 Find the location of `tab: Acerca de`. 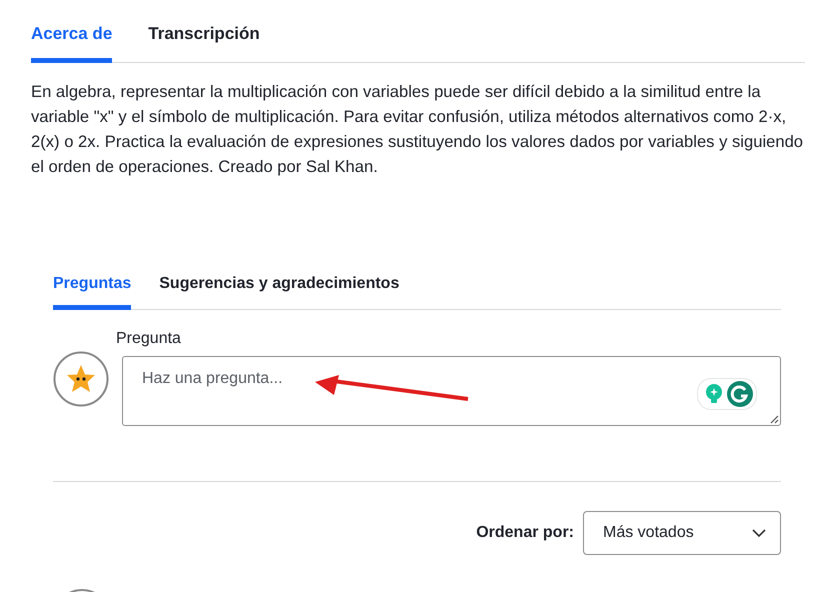

tab: Acerca de is located at coordinates (71, 40).